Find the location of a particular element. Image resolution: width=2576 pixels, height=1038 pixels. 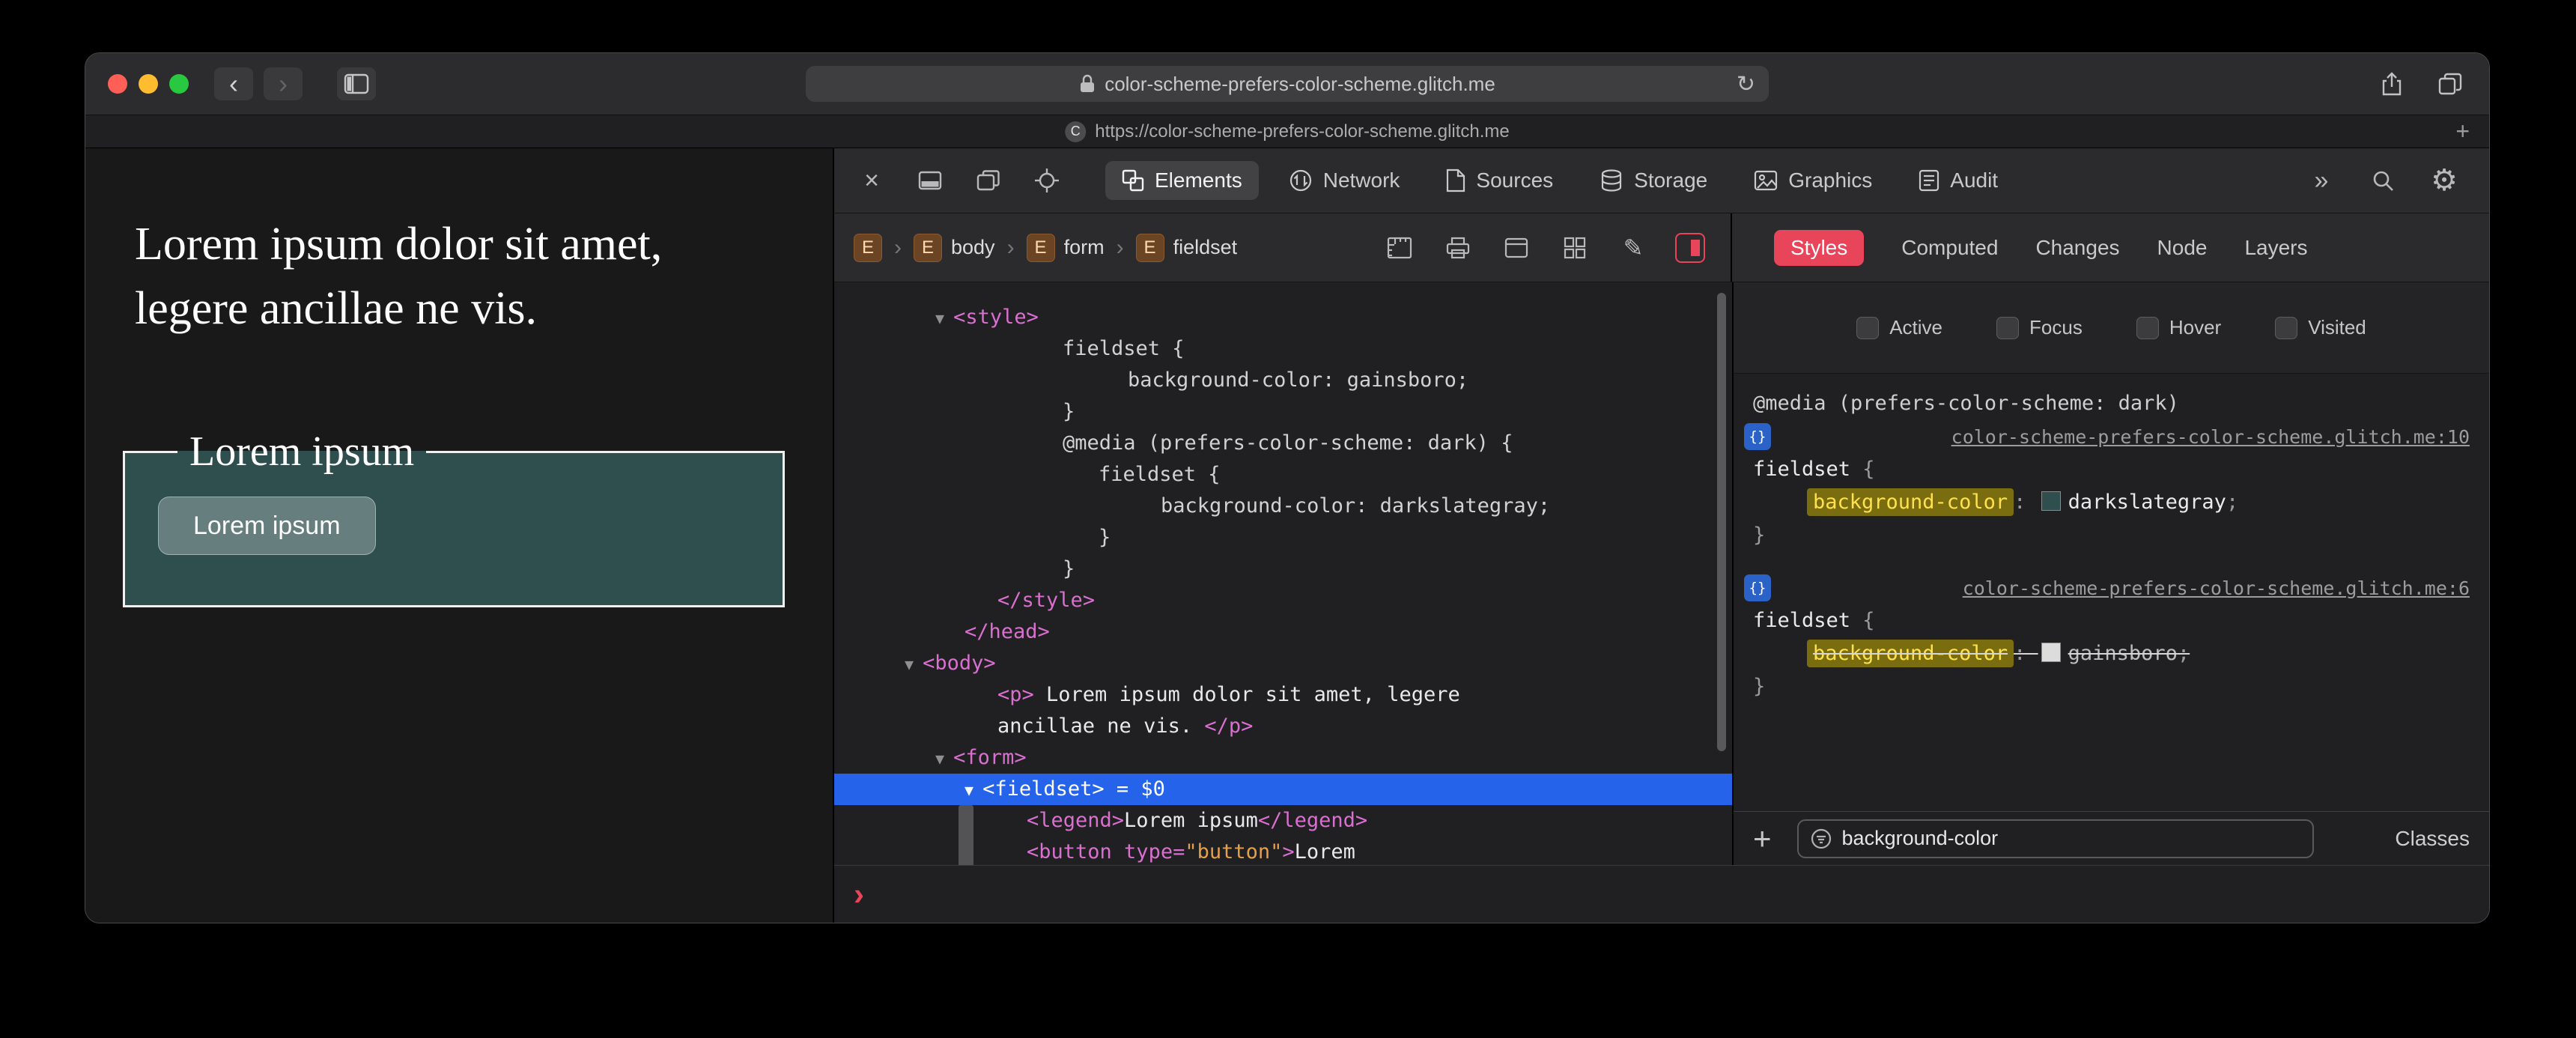

tab-sources: Sources is located at coordinates (1500, 180).